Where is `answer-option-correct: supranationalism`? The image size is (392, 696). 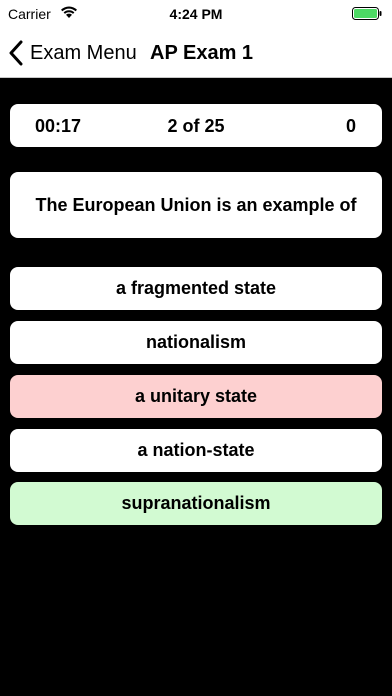
answer-option-correct: supranationalism is located at coordinates (196, 503).